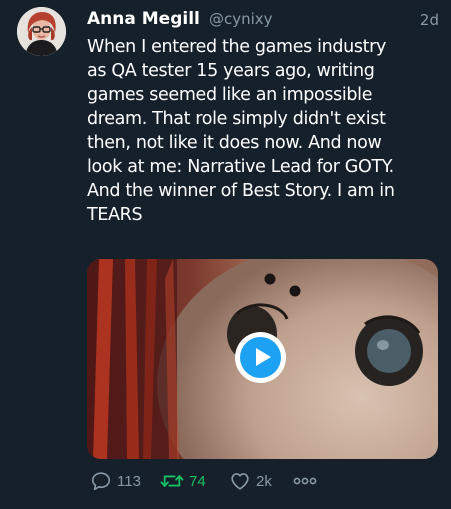 This screenshot has height=509, width=451. I want to click on reply-icon, so click(101, 481).